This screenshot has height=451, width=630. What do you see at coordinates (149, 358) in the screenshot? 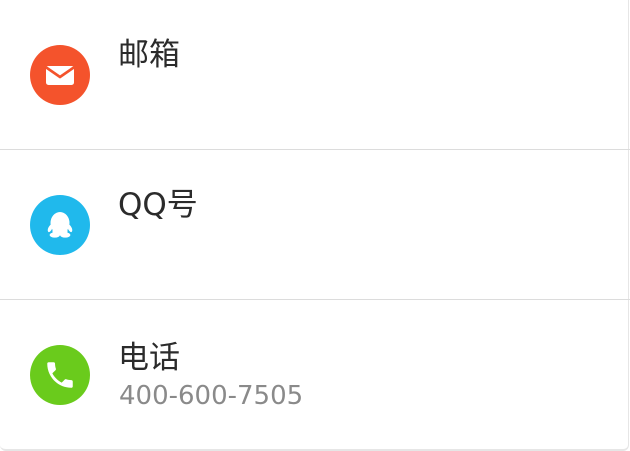
I see `contact-title-phone: 电话` at bounding box center [149, 358].